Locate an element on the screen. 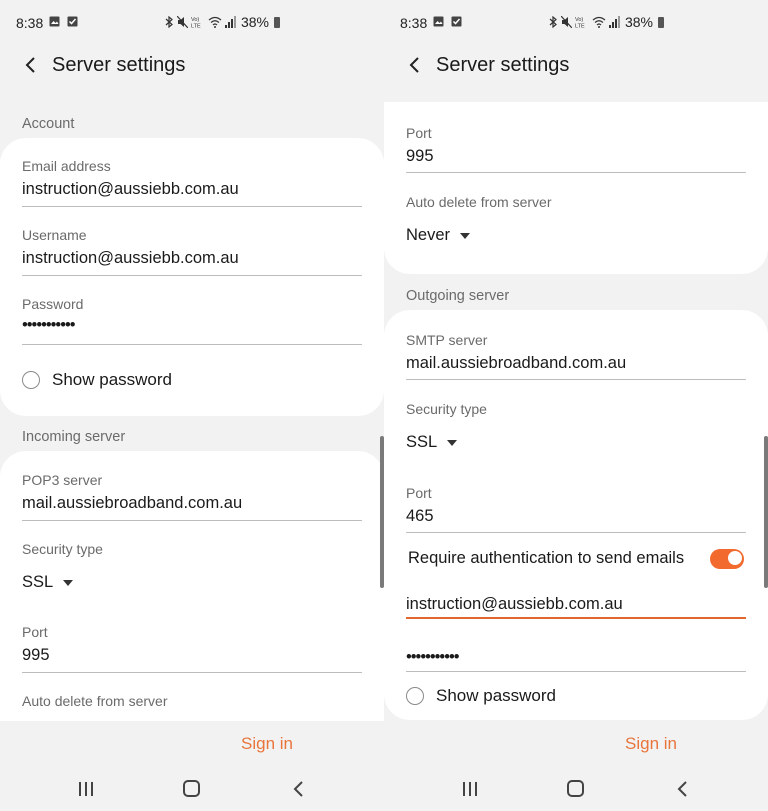 Image resolution: width=768 pixels, height=811 pixels. auto-delete-field: Auto delete from server is located at coordinates (192, 708).